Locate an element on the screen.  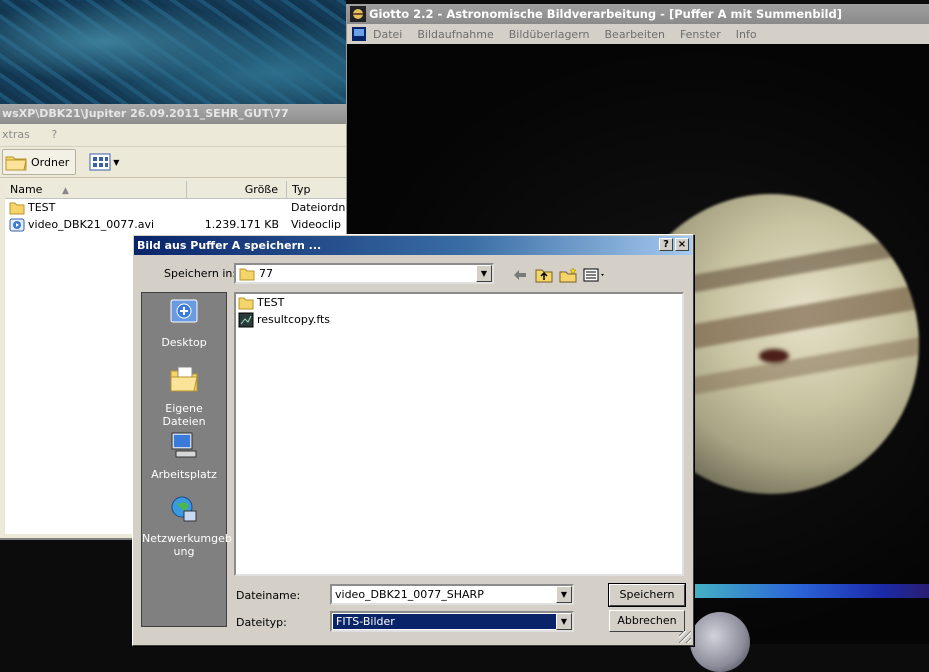
place-my-computer: Arbeitsplatz is located at coordinates (184, 455).